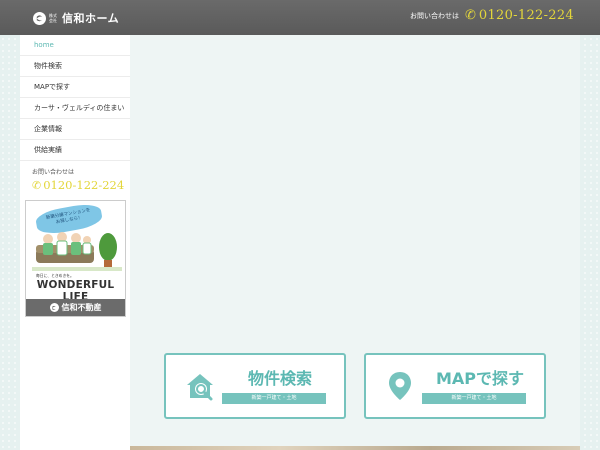 The width and height of the screenshot is (600, 450). What do you see at coordinates (75, 45) in the screenshot?
I see `sidebar-item-home: home` at bounding box center [75, 45].